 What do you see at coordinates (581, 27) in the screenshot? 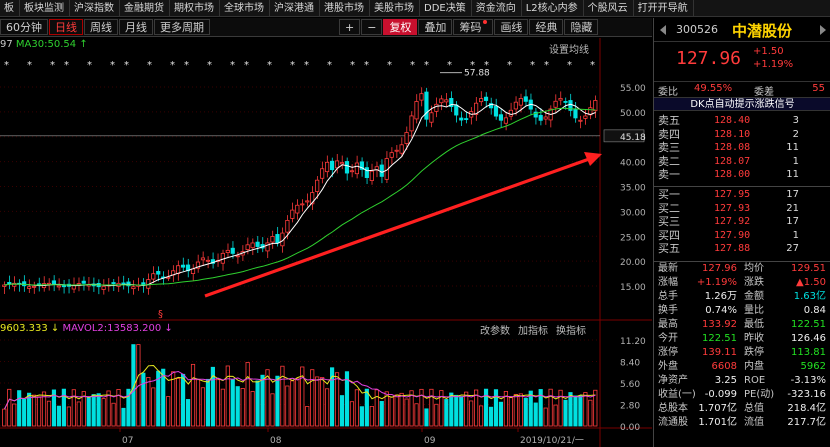
I see `hide-button: 隐藏` at bounding box center [581, 27].